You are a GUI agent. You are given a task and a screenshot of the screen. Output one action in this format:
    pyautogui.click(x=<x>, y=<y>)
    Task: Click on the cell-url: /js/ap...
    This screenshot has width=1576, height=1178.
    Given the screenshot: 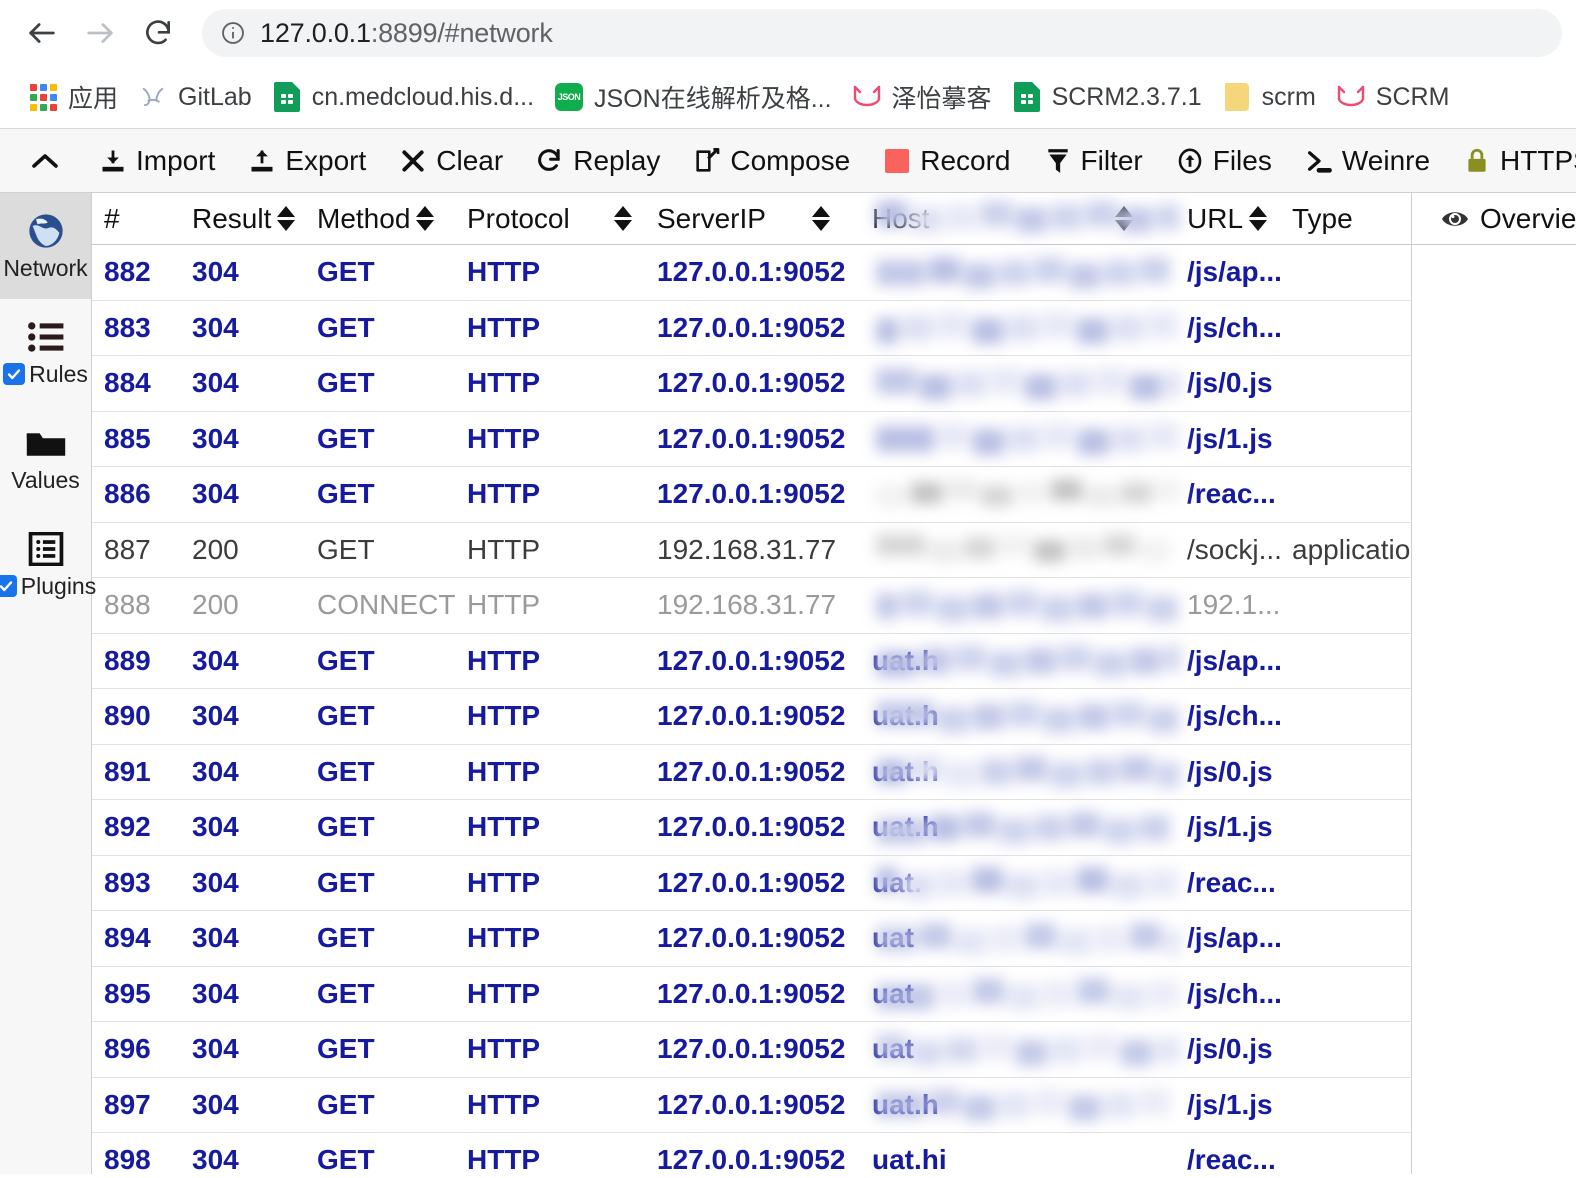 What is the action you would take?
    pyautogui.click(x=1234, y=272)
    